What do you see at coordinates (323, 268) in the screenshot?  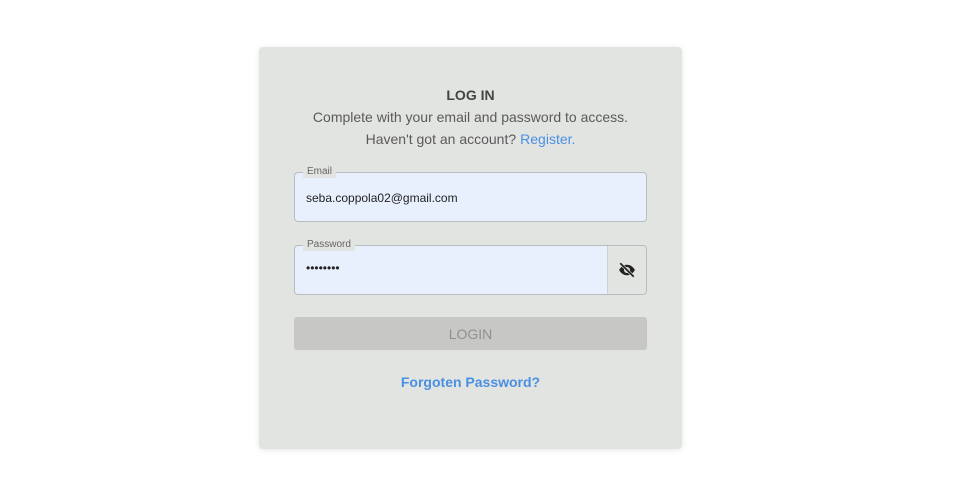 I see `password-input-value: ••••••••` at bounding box center [323, 268].